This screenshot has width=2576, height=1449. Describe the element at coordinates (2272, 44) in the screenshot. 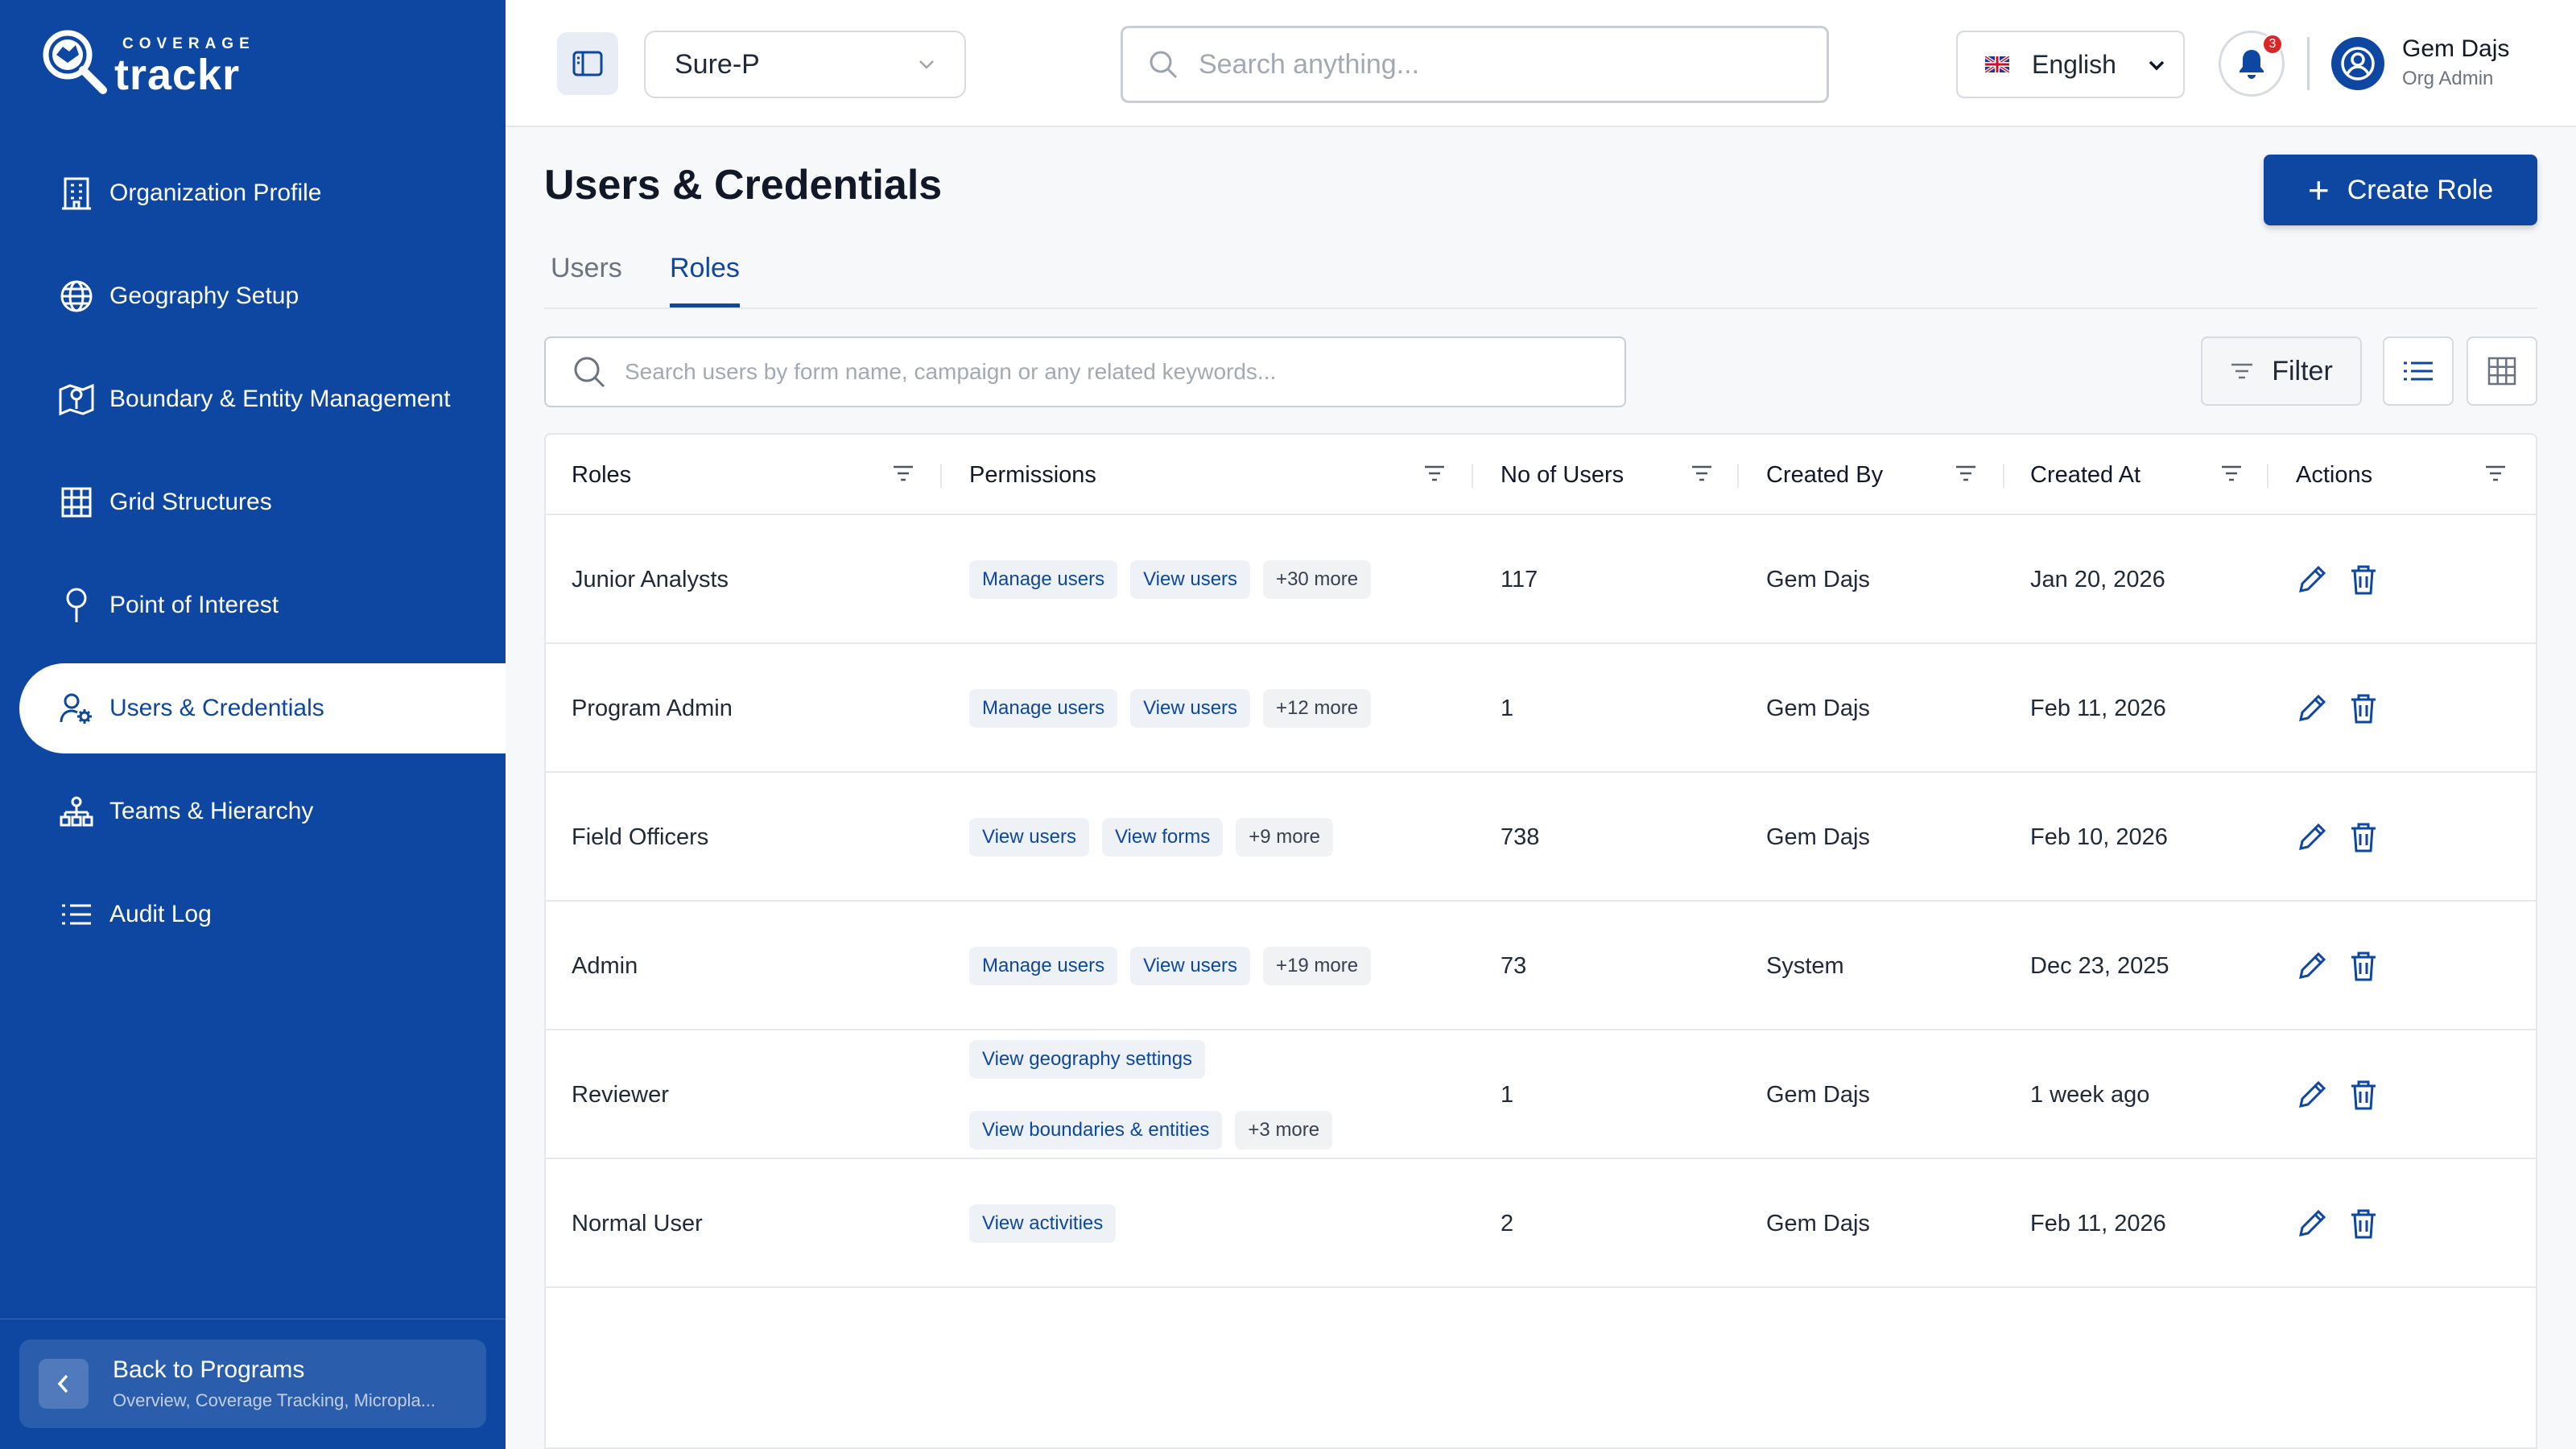

I see `notification-count-badge: 3` at that location.